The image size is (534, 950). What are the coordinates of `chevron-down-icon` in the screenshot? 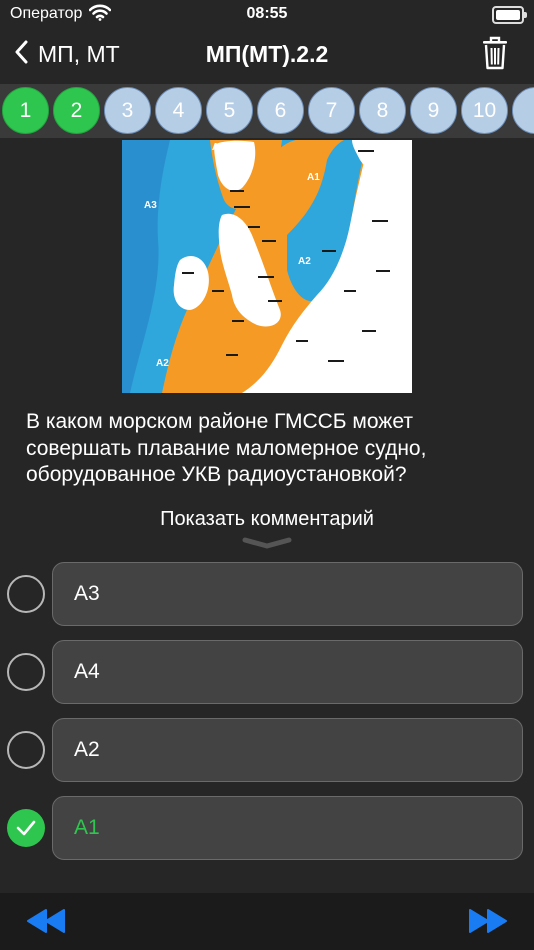 It's located at (267, 545).